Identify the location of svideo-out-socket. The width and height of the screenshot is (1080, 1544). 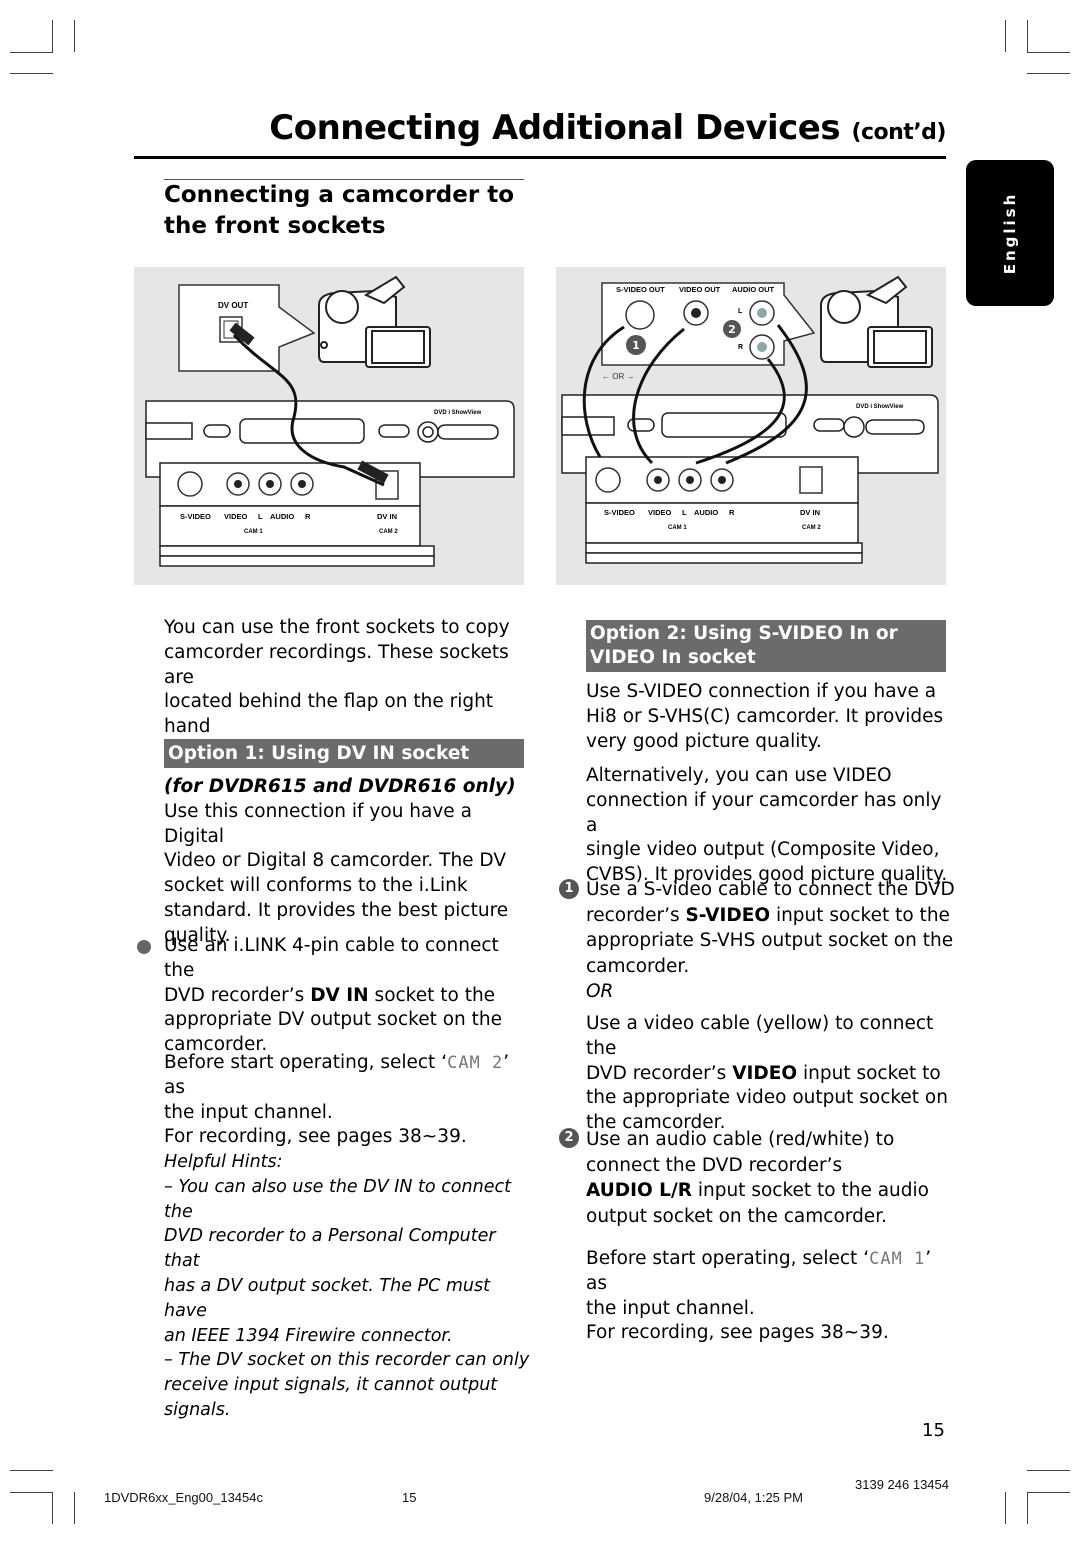
(640, 315).